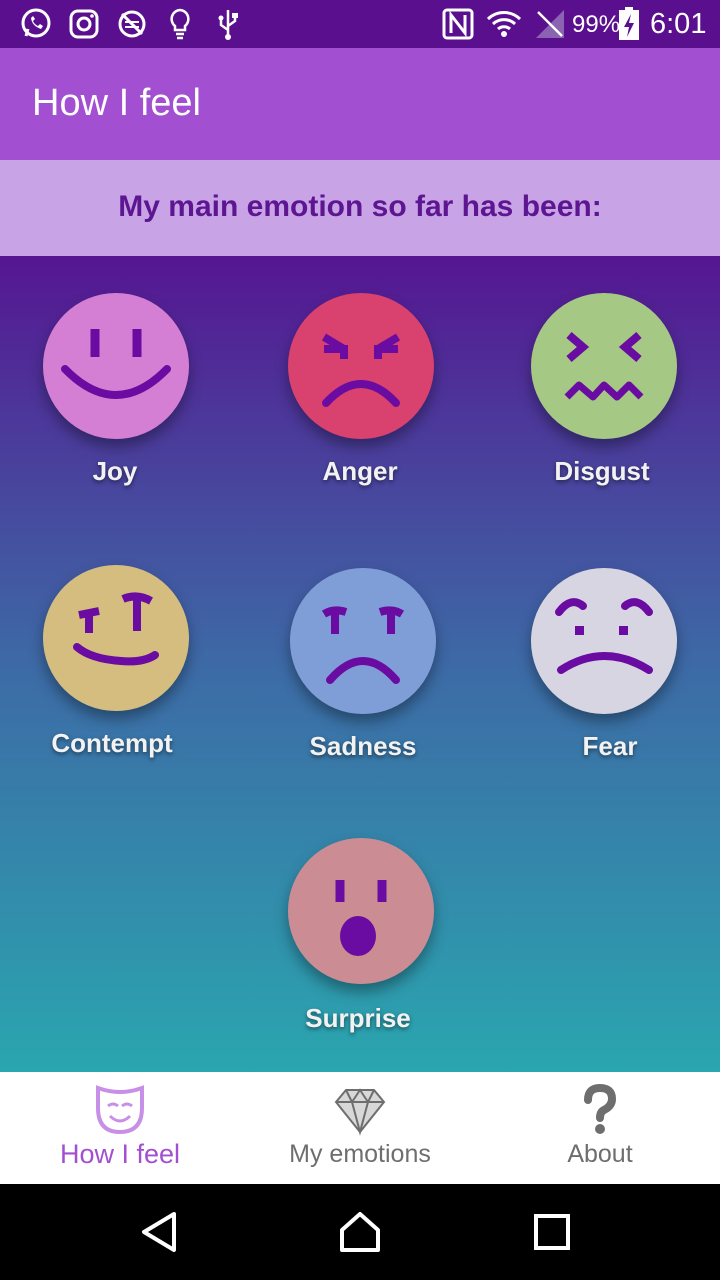 The image size is (720, 1280). Describe the element at coordinates (600, 1154) in the screenshot. I see `nav-label-about: About` at that location.